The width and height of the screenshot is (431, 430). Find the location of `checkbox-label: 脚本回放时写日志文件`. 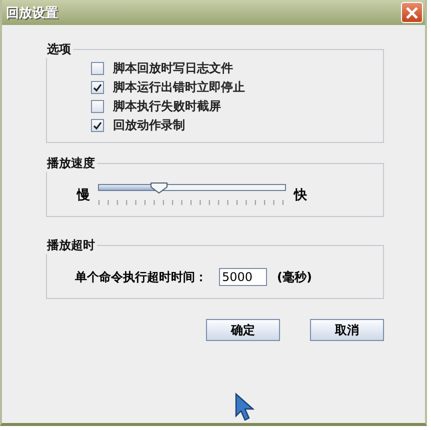

checkbox-label: 脚本回放时写日志文件 is located at coordinates (173, 68).